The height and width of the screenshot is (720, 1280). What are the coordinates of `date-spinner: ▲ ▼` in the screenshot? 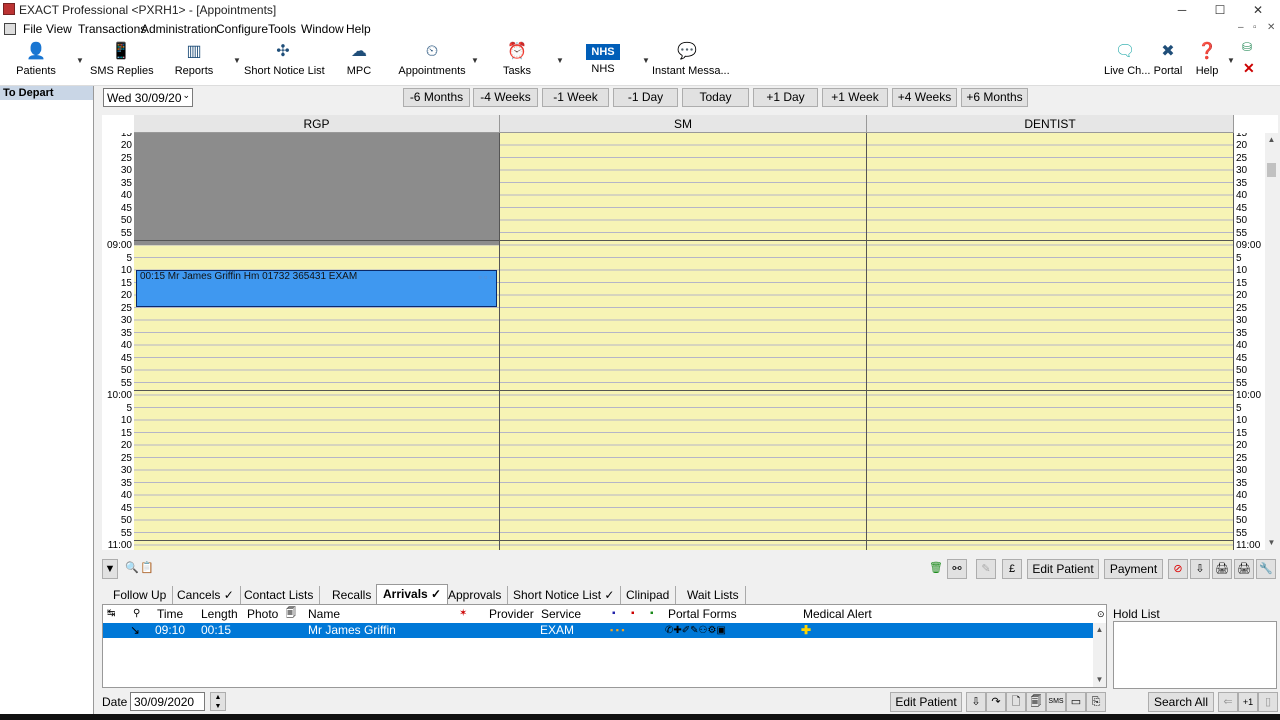 It's located at (218, 701).